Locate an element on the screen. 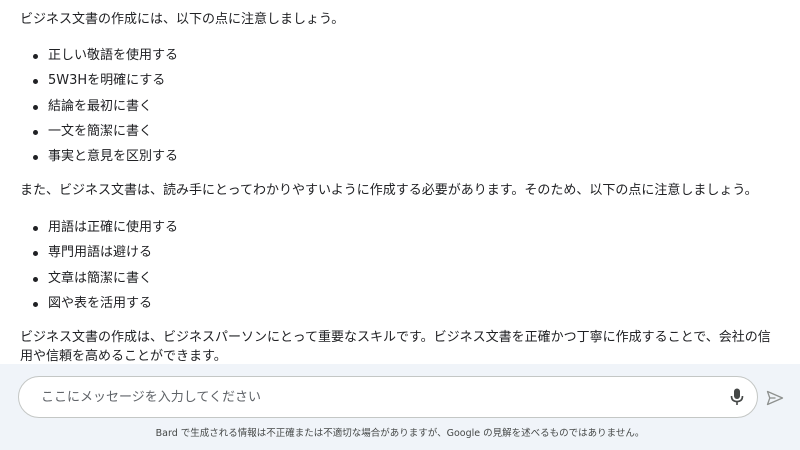 The image size is (800, 450). list-item-text: 事実と意見を区別する is located at coordinates (113, 156).